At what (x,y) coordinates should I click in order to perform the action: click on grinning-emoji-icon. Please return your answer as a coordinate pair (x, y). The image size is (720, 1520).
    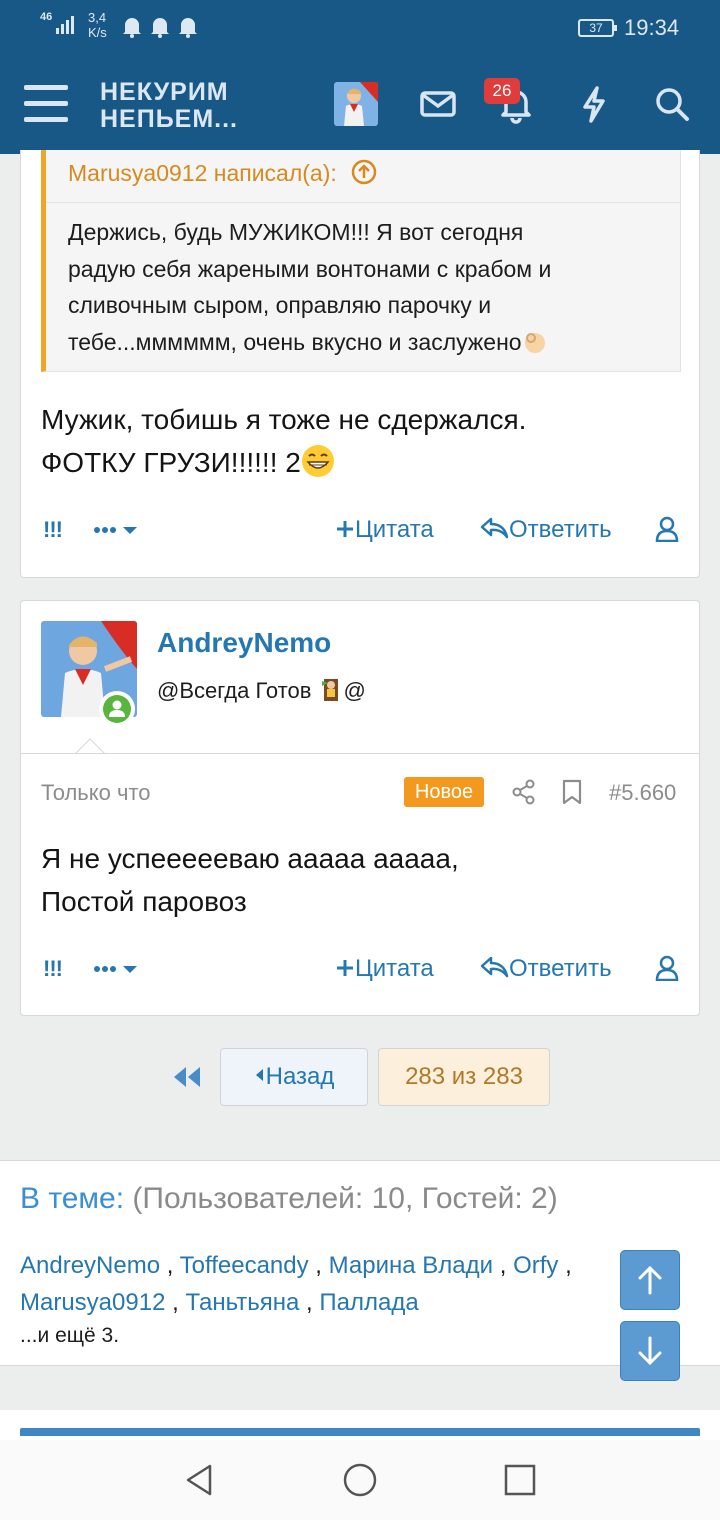
    Looking at the image, I should click on (317, 461).